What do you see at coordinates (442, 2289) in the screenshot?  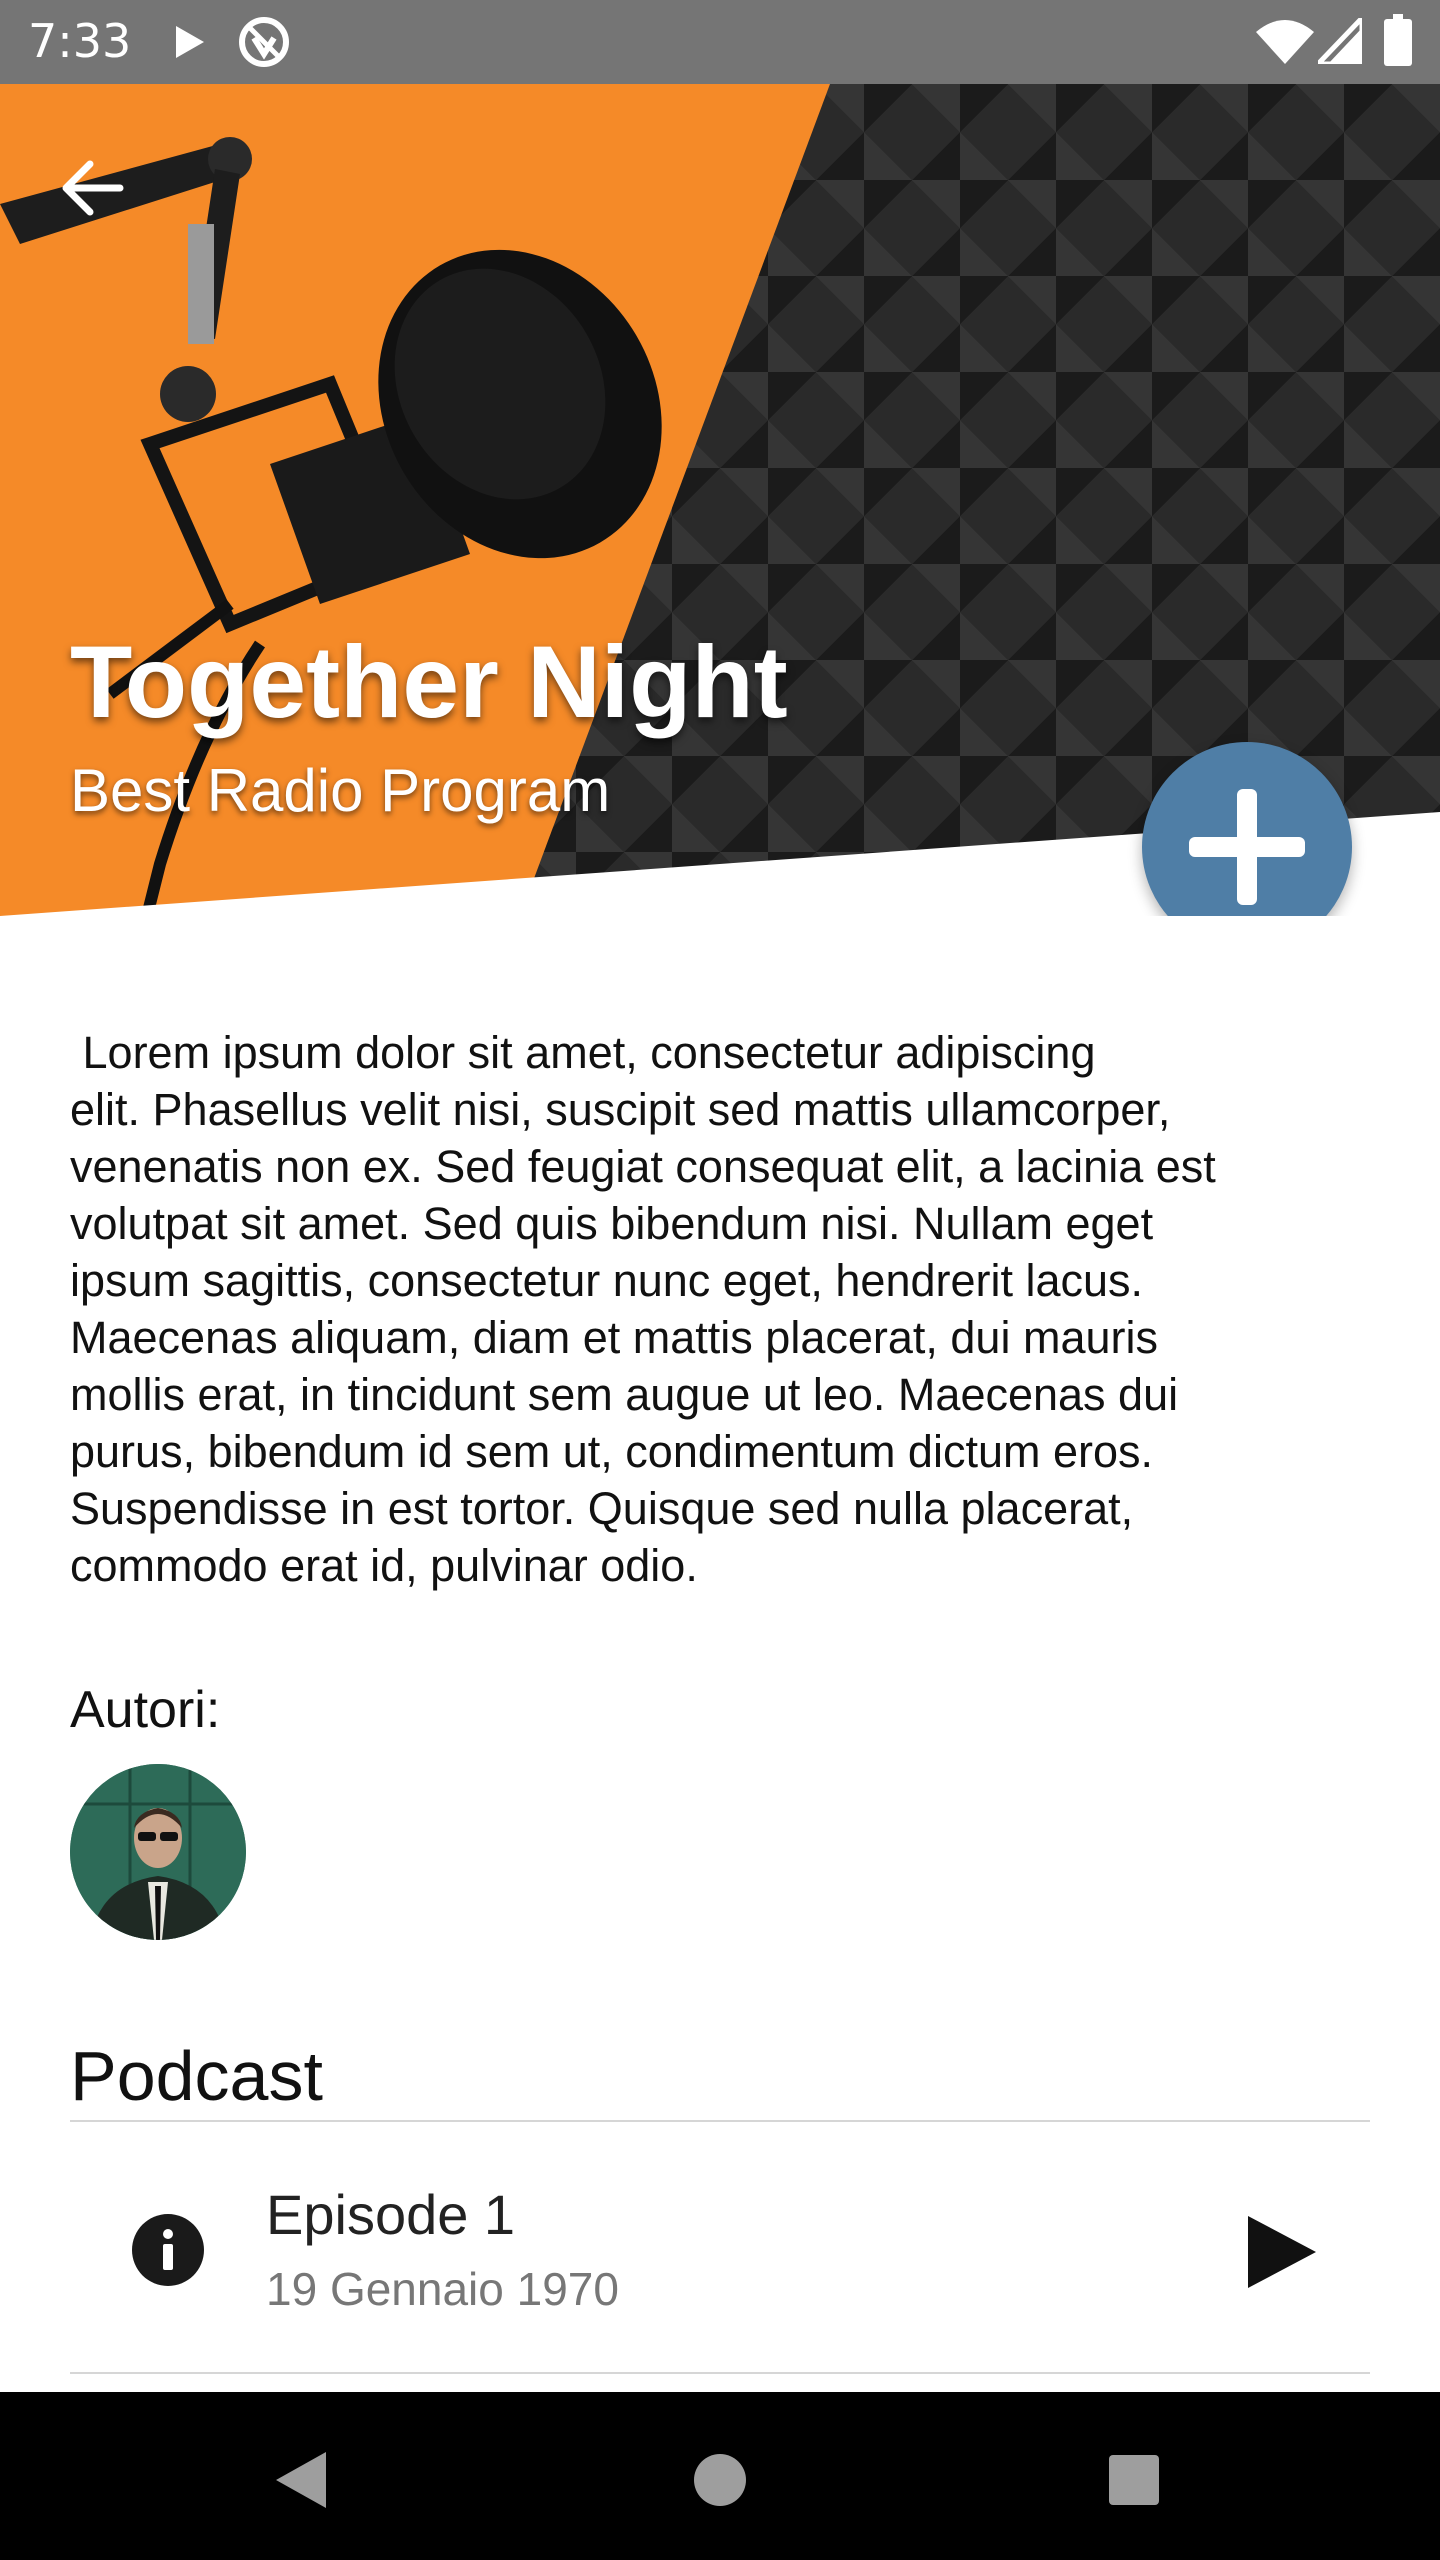 I see `episode-date: 19 Gennaio 1970` at bounding box center [442, 2289].